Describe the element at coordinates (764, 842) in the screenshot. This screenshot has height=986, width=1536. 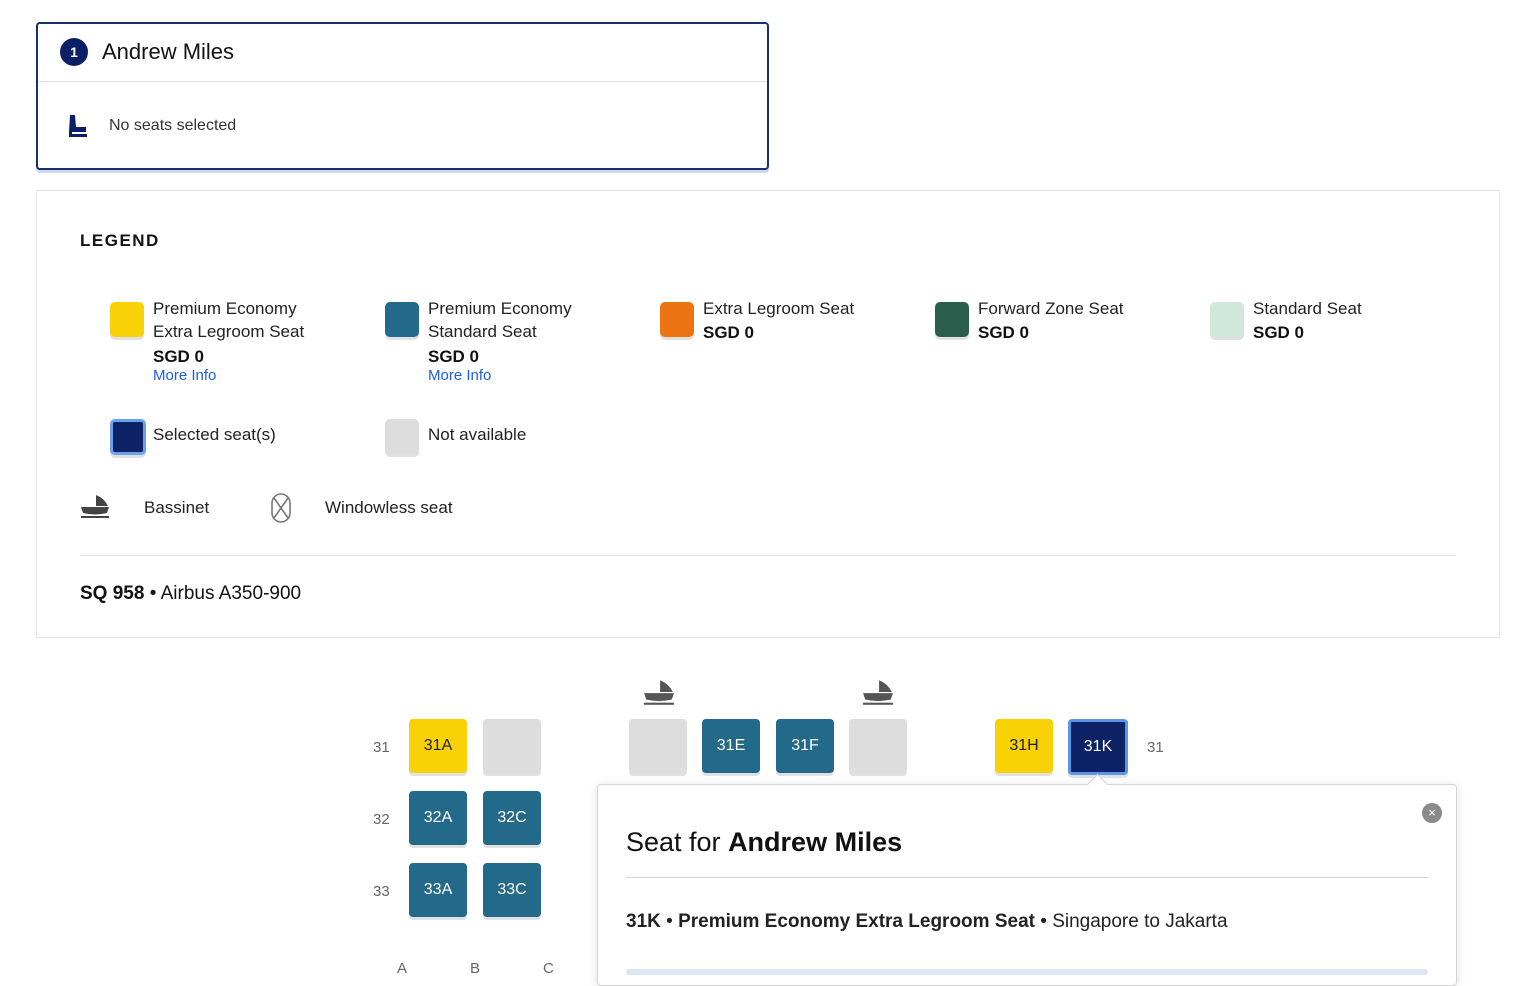
I see `popup-title: Seat for Andrew Miles` at that location.